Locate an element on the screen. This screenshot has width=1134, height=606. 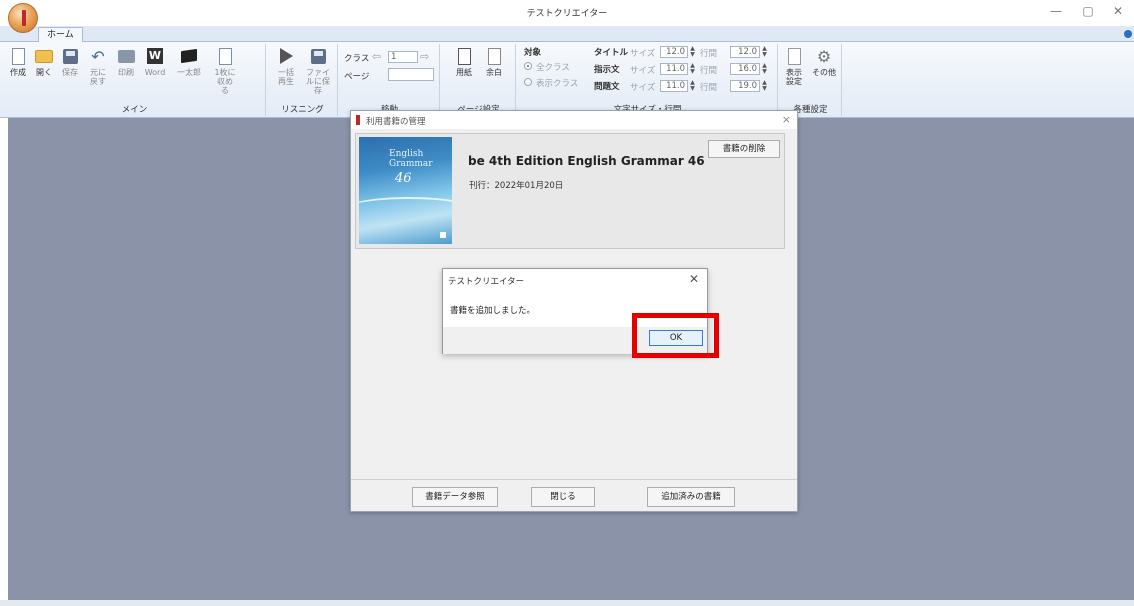
other-settings-button: ⚙ その他 is located at coordinates (824, 62).